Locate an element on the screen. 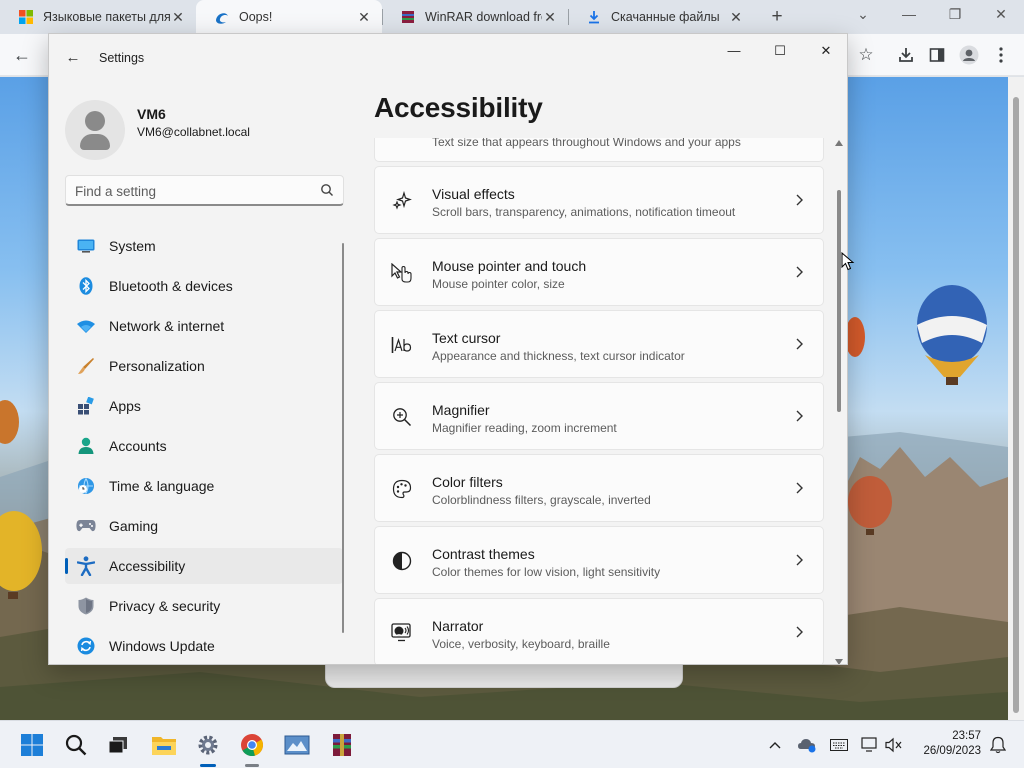  scroll-up-arrow-icon is located at coordinates (839, 143).